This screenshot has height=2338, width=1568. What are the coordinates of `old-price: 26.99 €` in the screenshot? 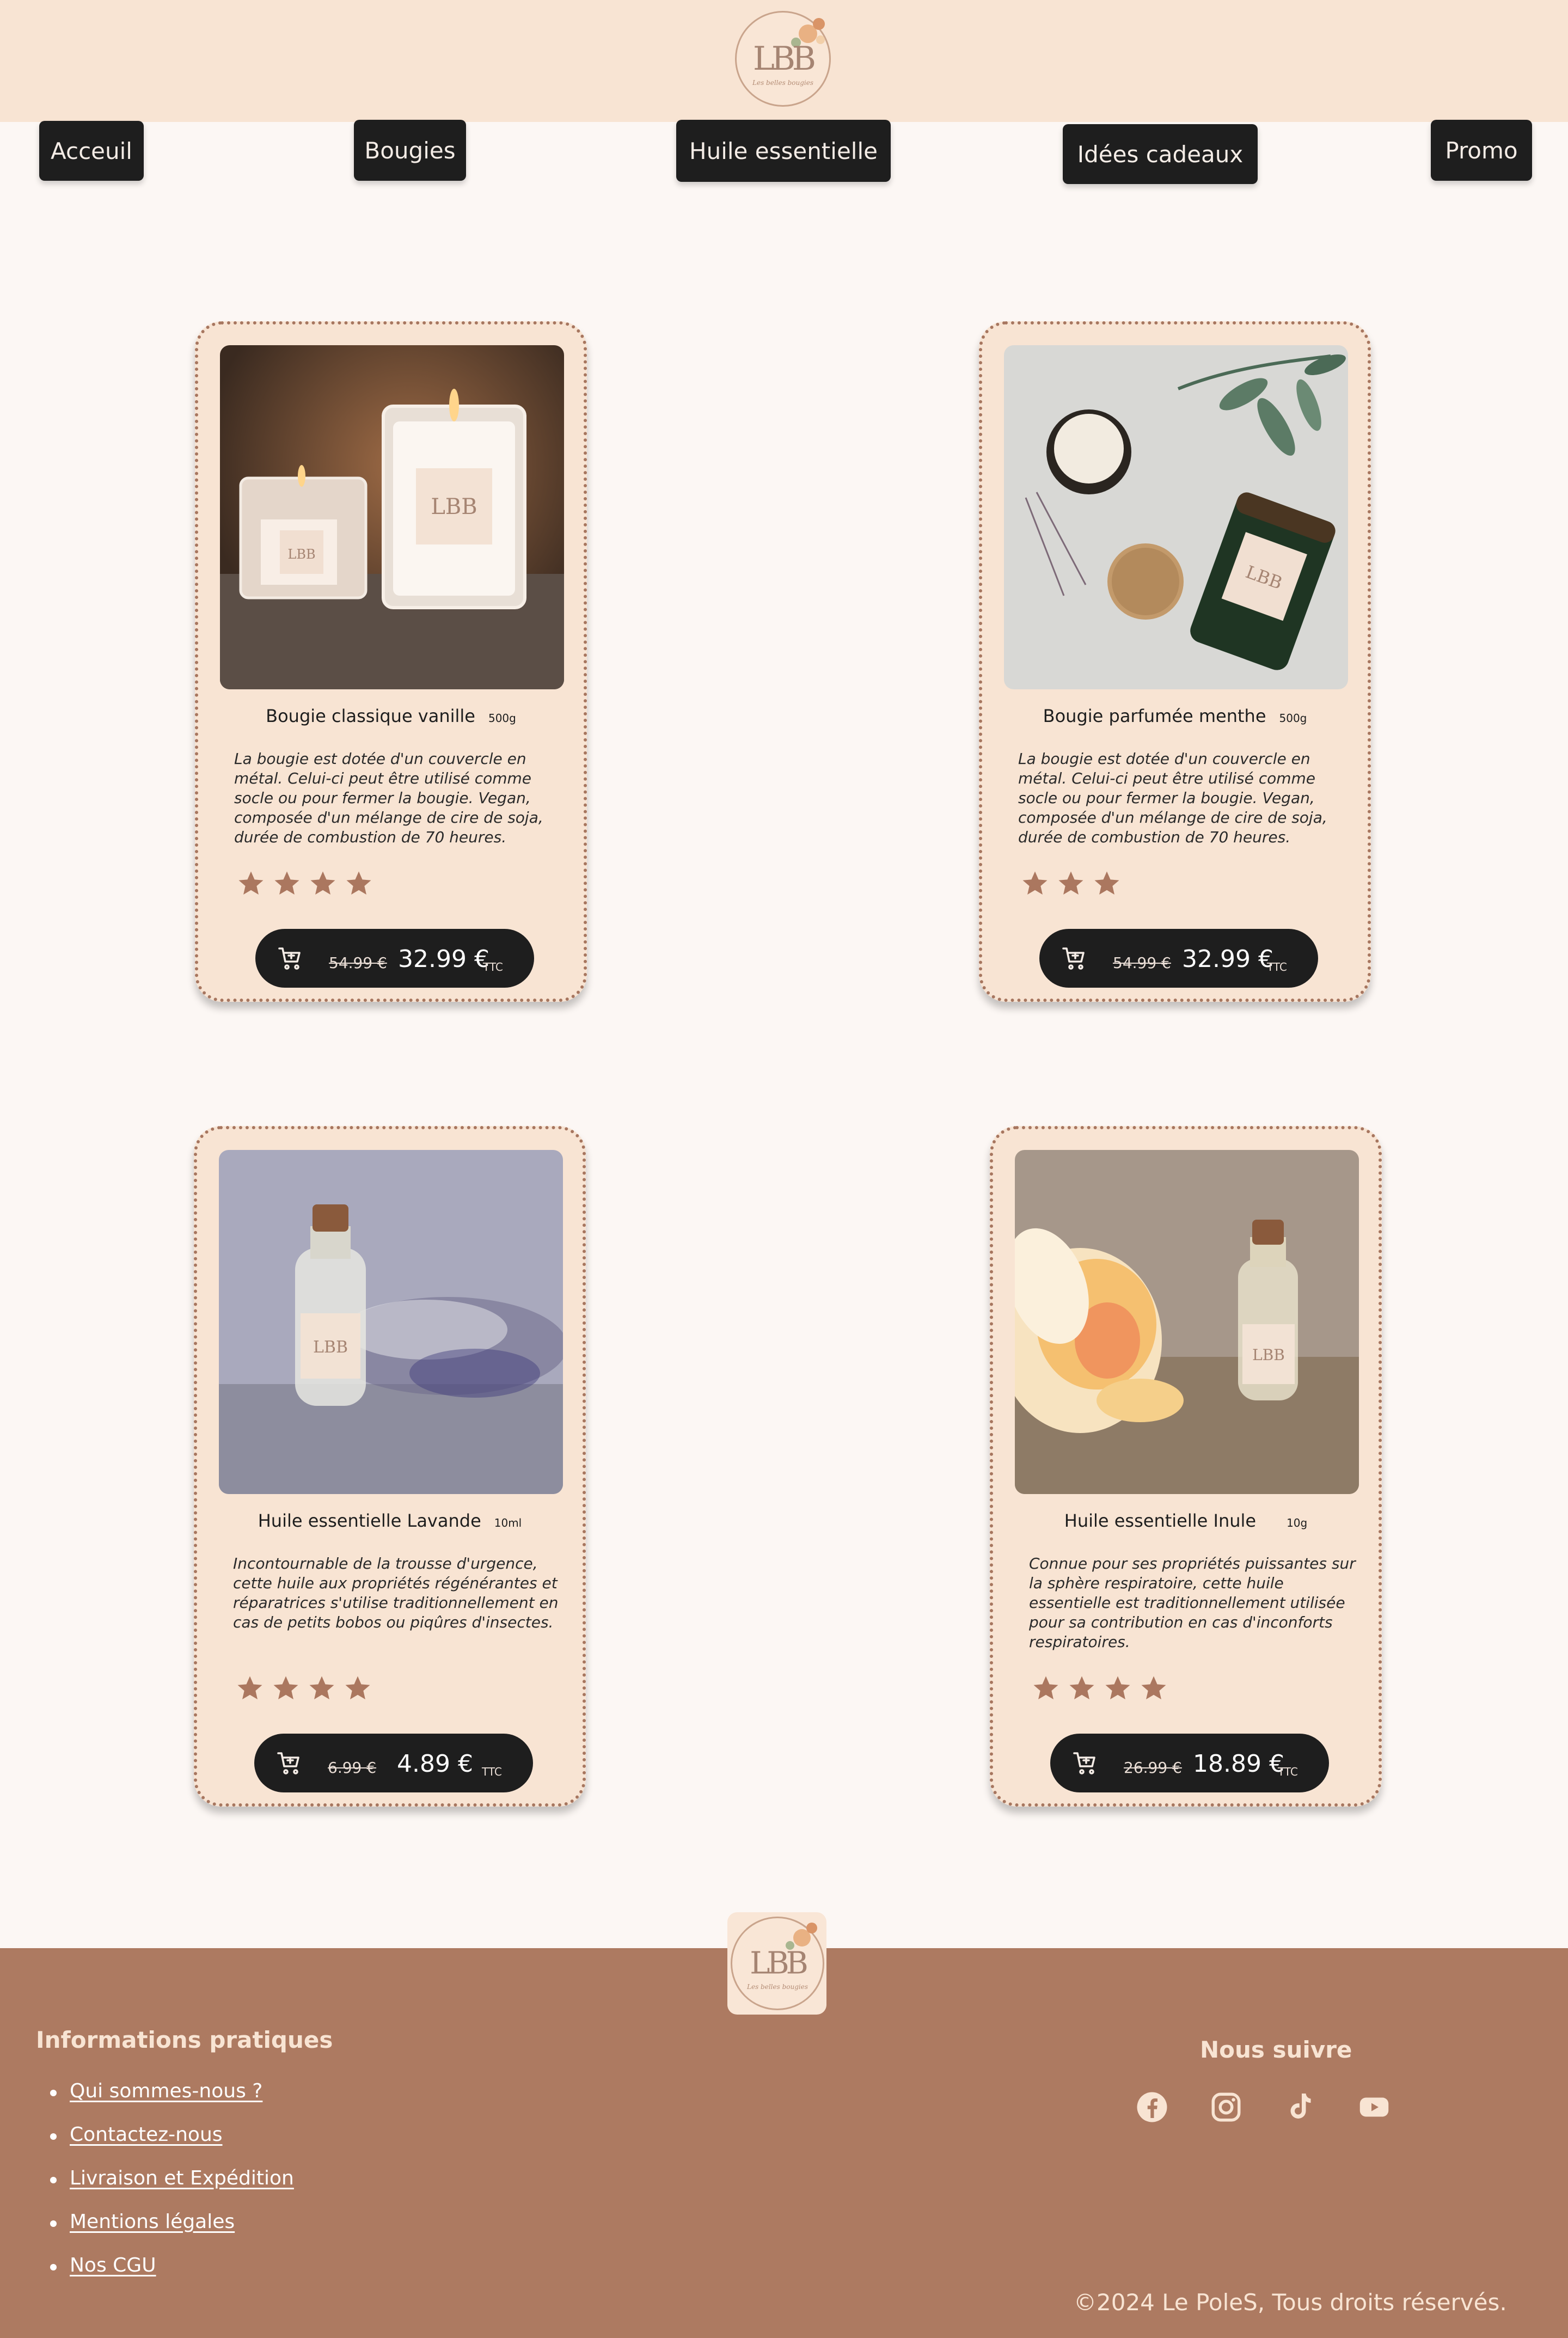 It's located at (1153, 1768).